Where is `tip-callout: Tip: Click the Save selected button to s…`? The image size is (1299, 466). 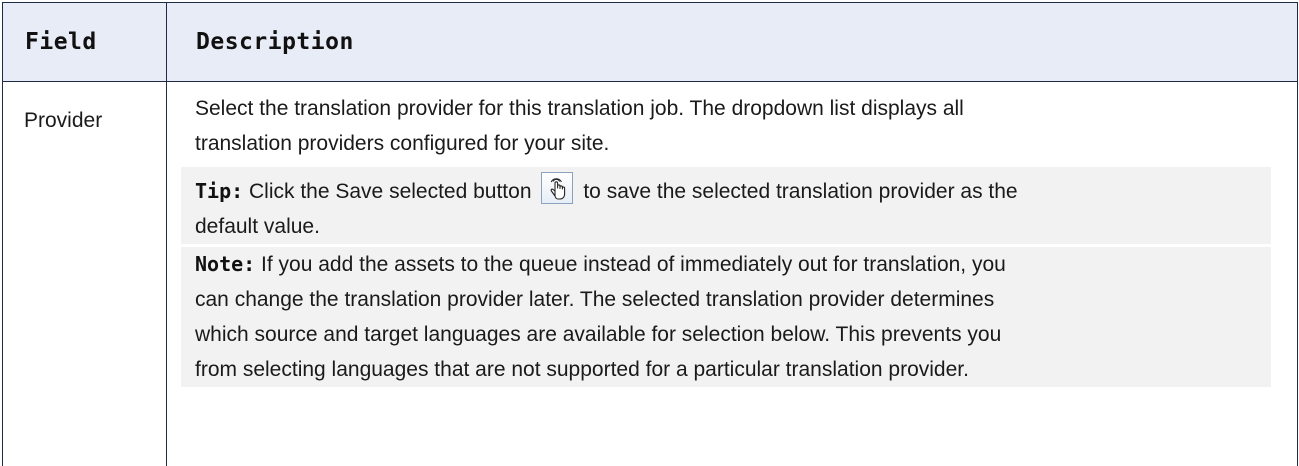 tip-callout: Tip: Click the Save selected button to s… is located at coordinates (726, 205).